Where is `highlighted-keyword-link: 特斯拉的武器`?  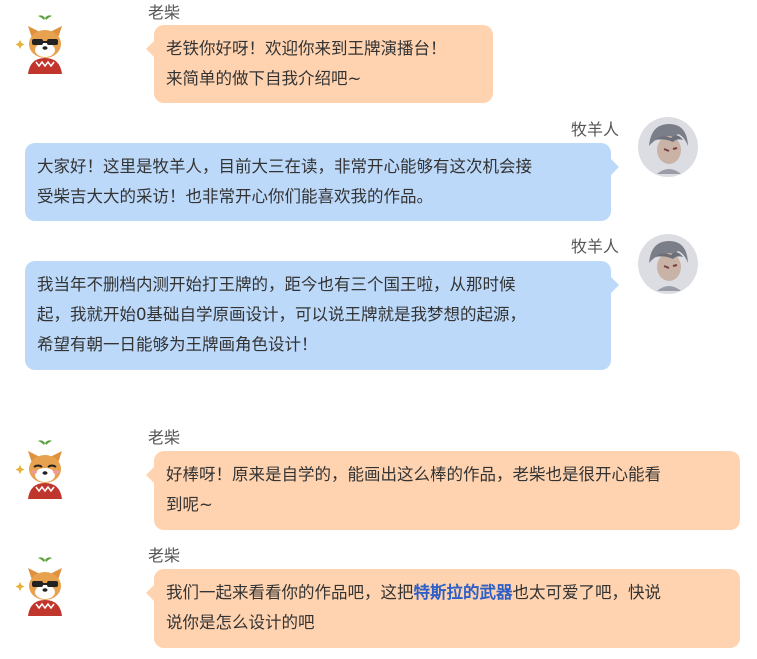 highlighted-keyword-link: 特斯拉的武器 is located at coordinates (463, 592).